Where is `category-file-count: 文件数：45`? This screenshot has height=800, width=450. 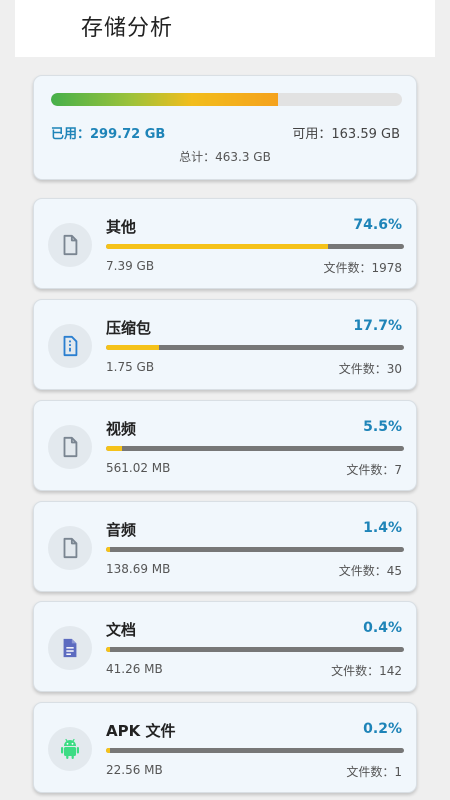
category-file-count: 文件数：45 is located at coordinates (370, 571).